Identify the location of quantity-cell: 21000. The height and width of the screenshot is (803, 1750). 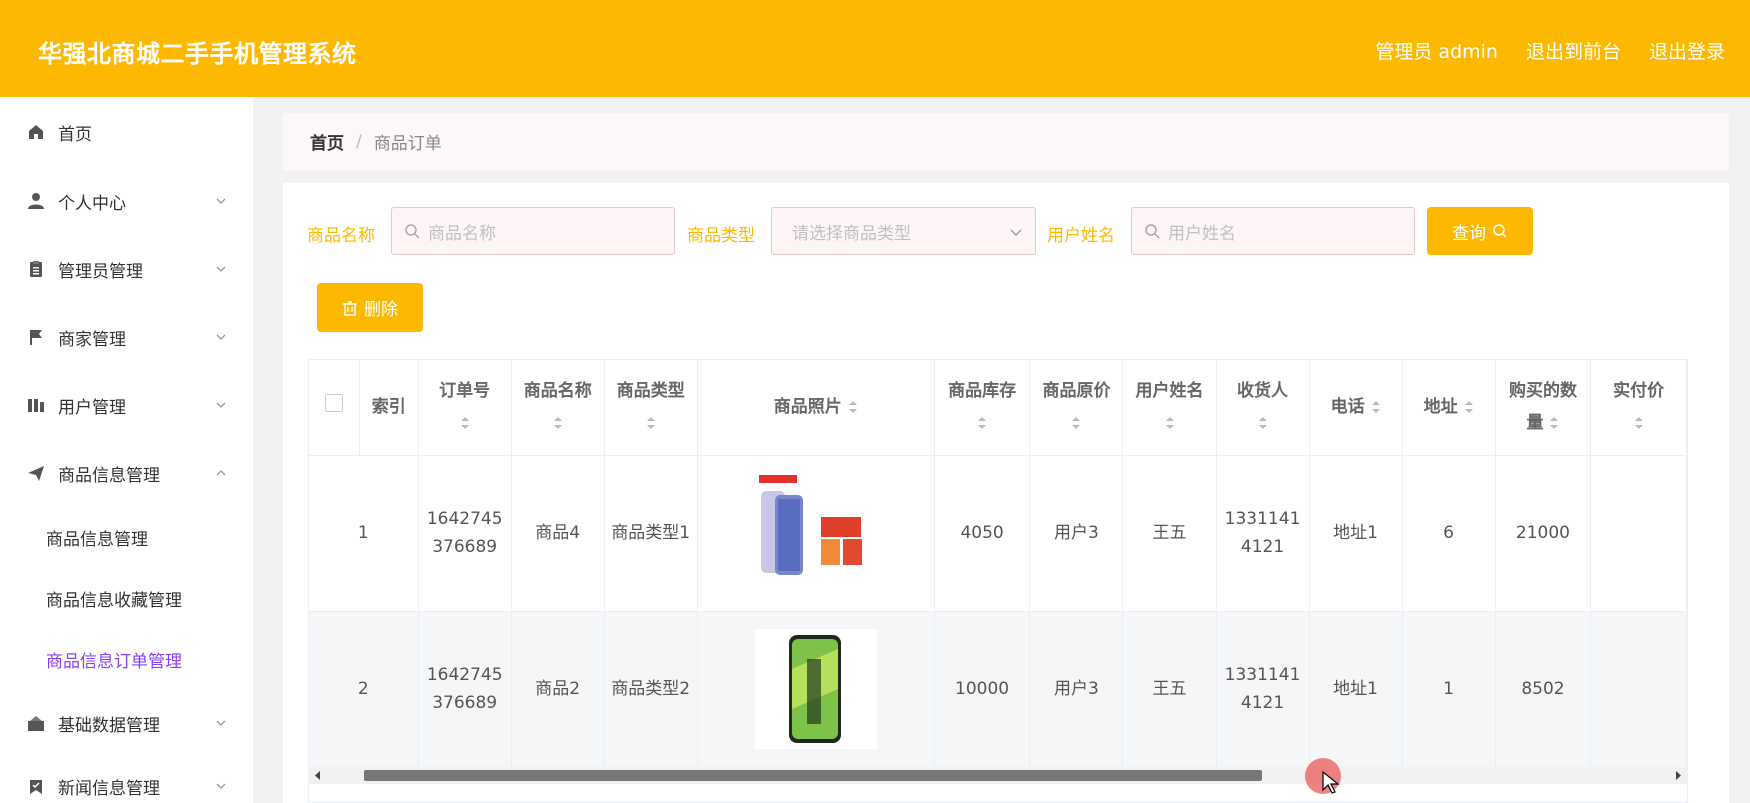
(1543, 533).